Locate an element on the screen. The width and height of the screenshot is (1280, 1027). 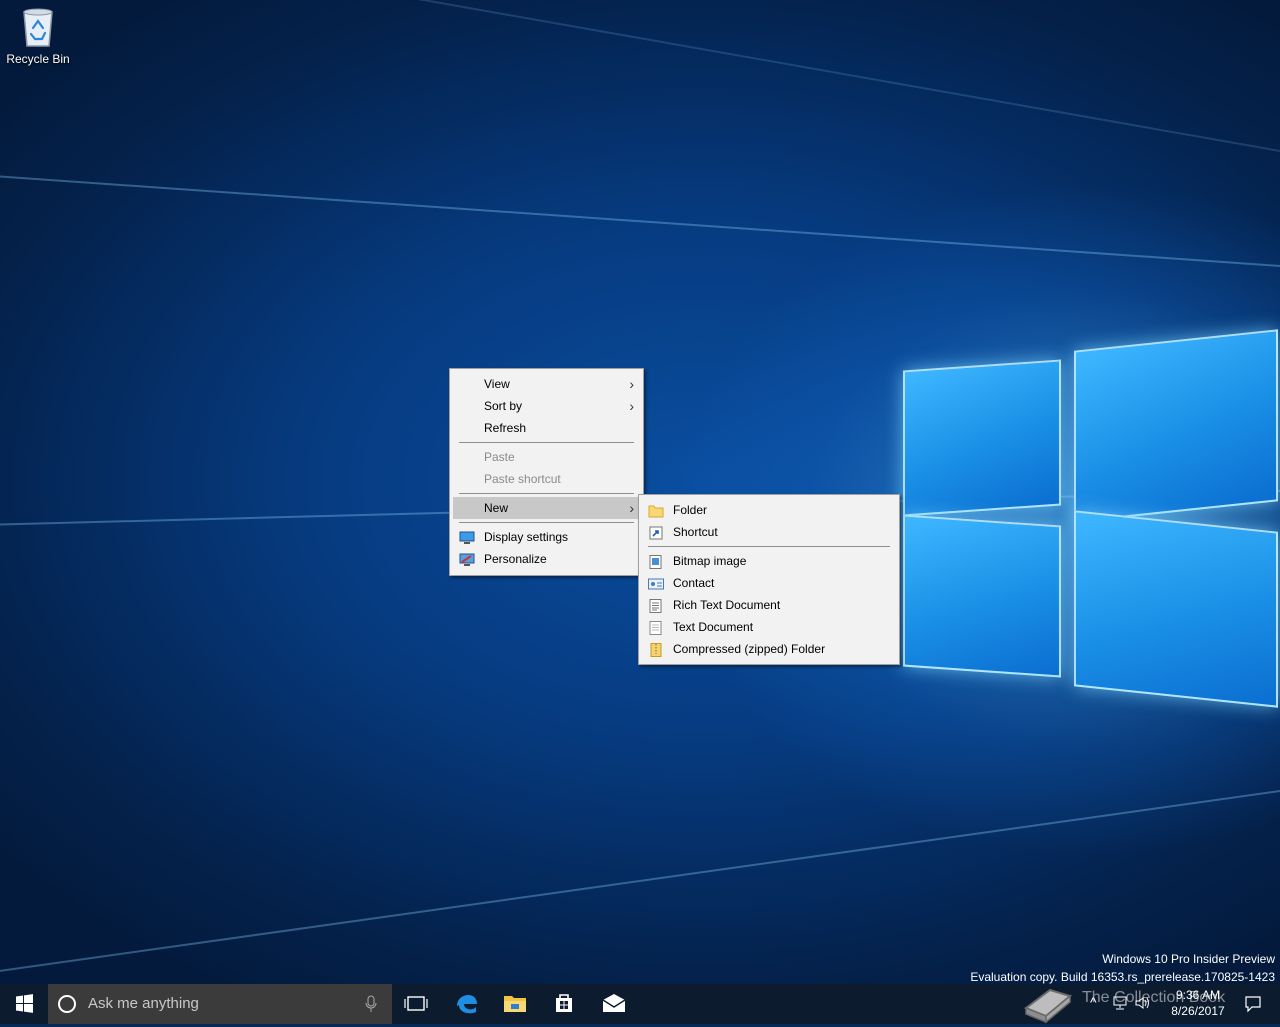
volume-icon is located at coordinates (1142, 1003).